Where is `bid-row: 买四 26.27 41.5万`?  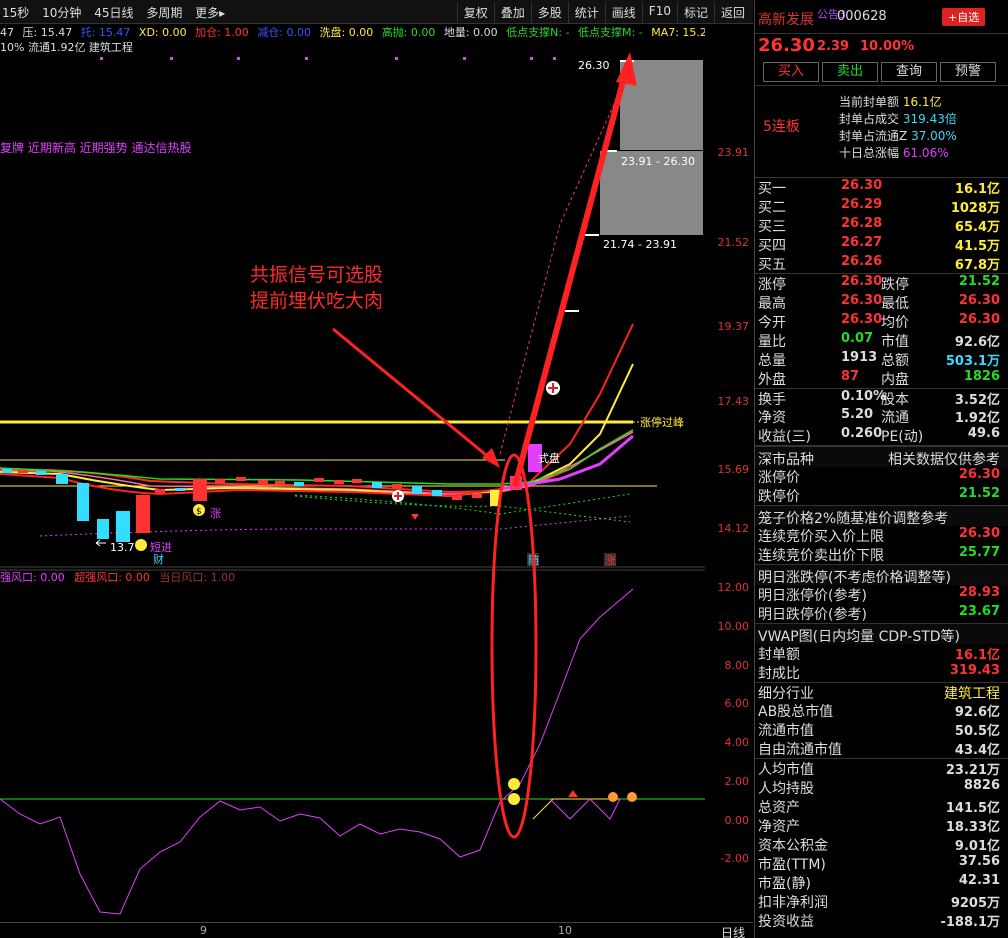
bid-row: 买四 26.27 41.5万 is located at coordinates (881, 244).